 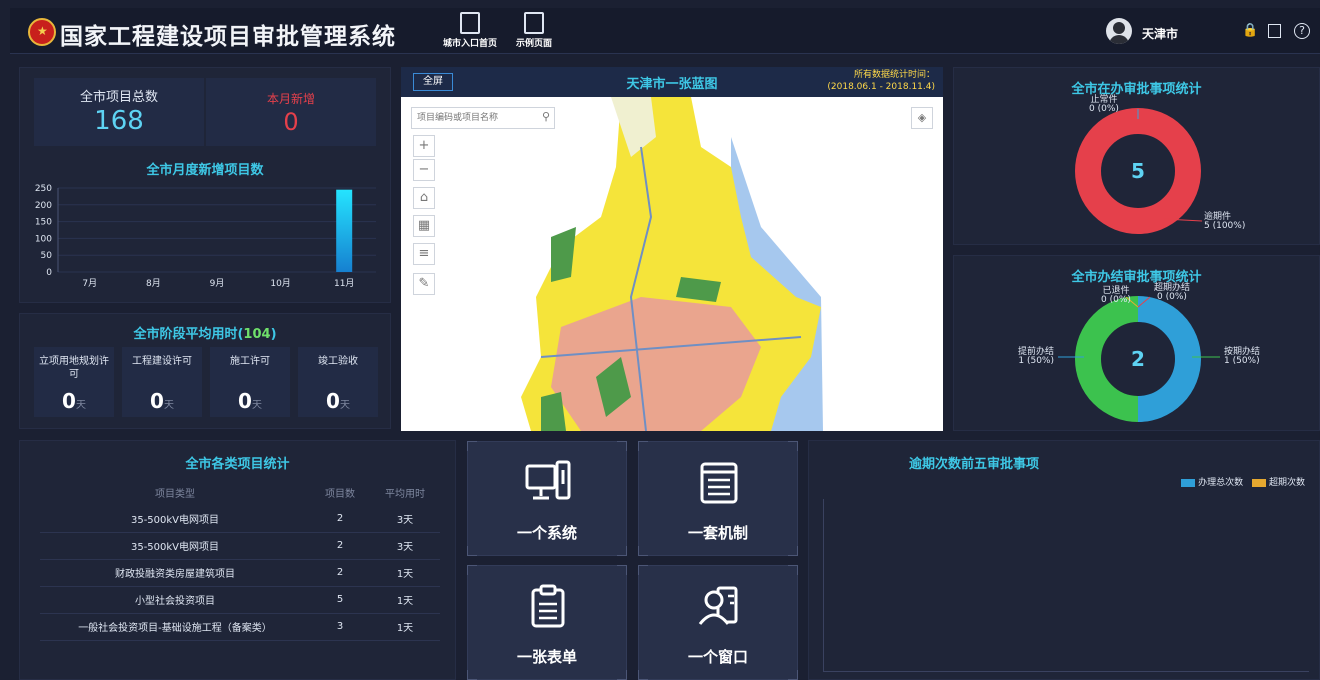 I want to click on grid-icon: ▦, so click(x=424, y=226).